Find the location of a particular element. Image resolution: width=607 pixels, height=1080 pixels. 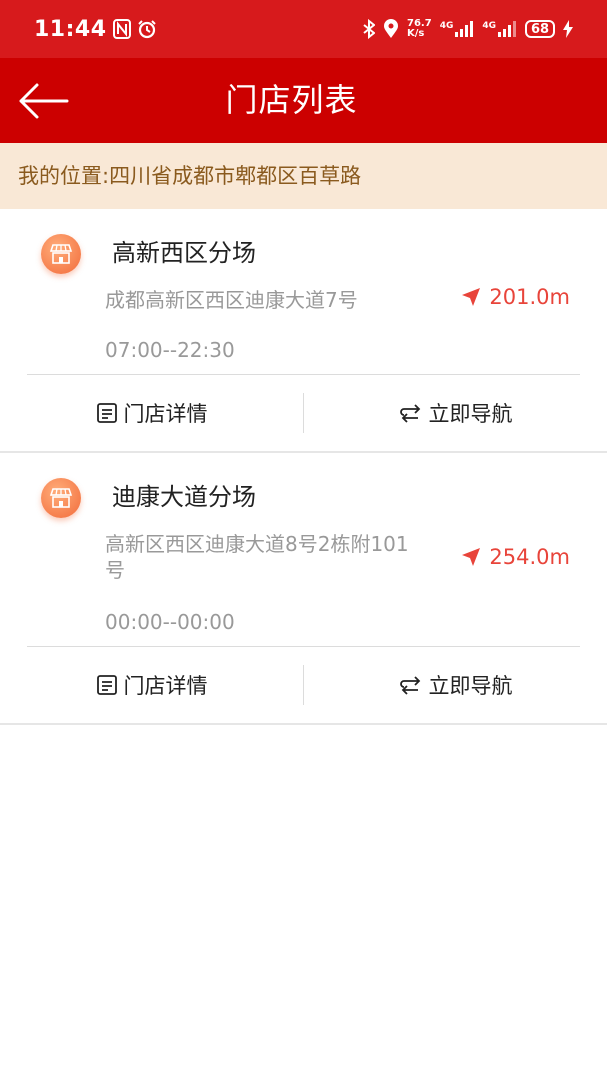

store-name: 迪康大道分场 is located at coordinates (184, 497).